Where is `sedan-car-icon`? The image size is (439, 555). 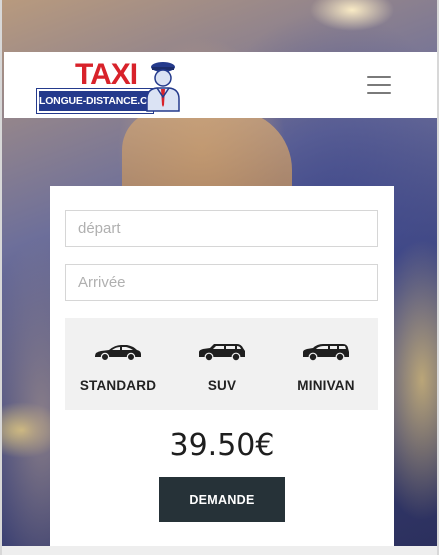 sedan-car-icon is located at coordinates (118, 353).